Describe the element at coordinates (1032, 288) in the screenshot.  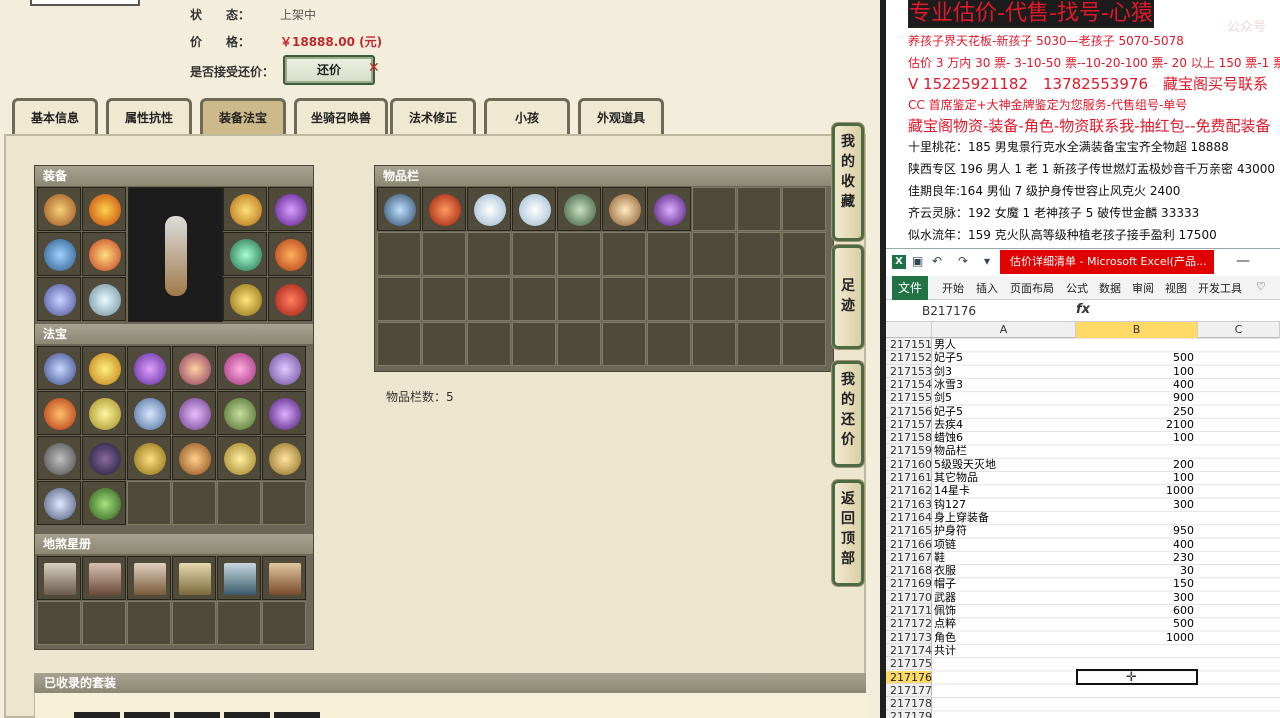
I see `ribbon-tab-layout: 页面布局` at that location.